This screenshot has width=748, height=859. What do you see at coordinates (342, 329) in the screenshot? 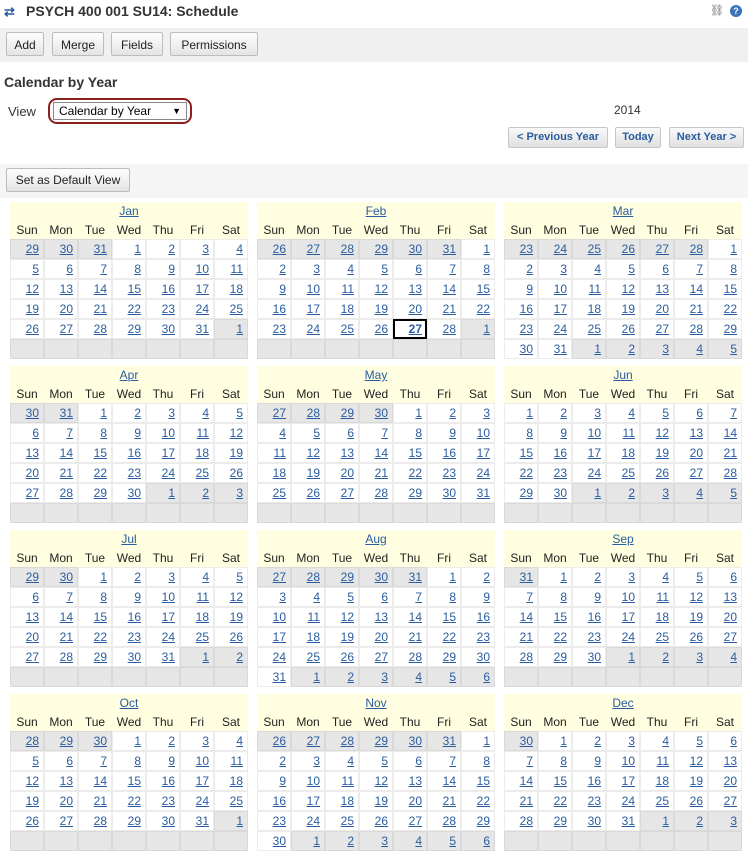
I see `day-cell: 25` at bounding box center [342, 329].